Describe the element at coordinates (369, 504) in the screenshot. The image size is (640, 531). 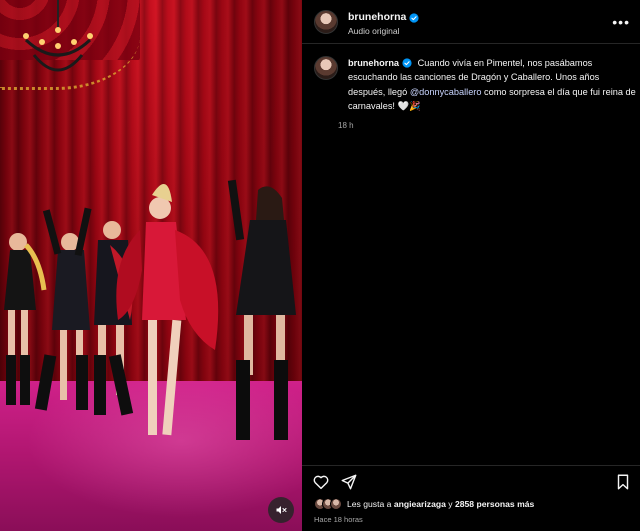
I see `likes-prefix: Les gusta a` at that location.